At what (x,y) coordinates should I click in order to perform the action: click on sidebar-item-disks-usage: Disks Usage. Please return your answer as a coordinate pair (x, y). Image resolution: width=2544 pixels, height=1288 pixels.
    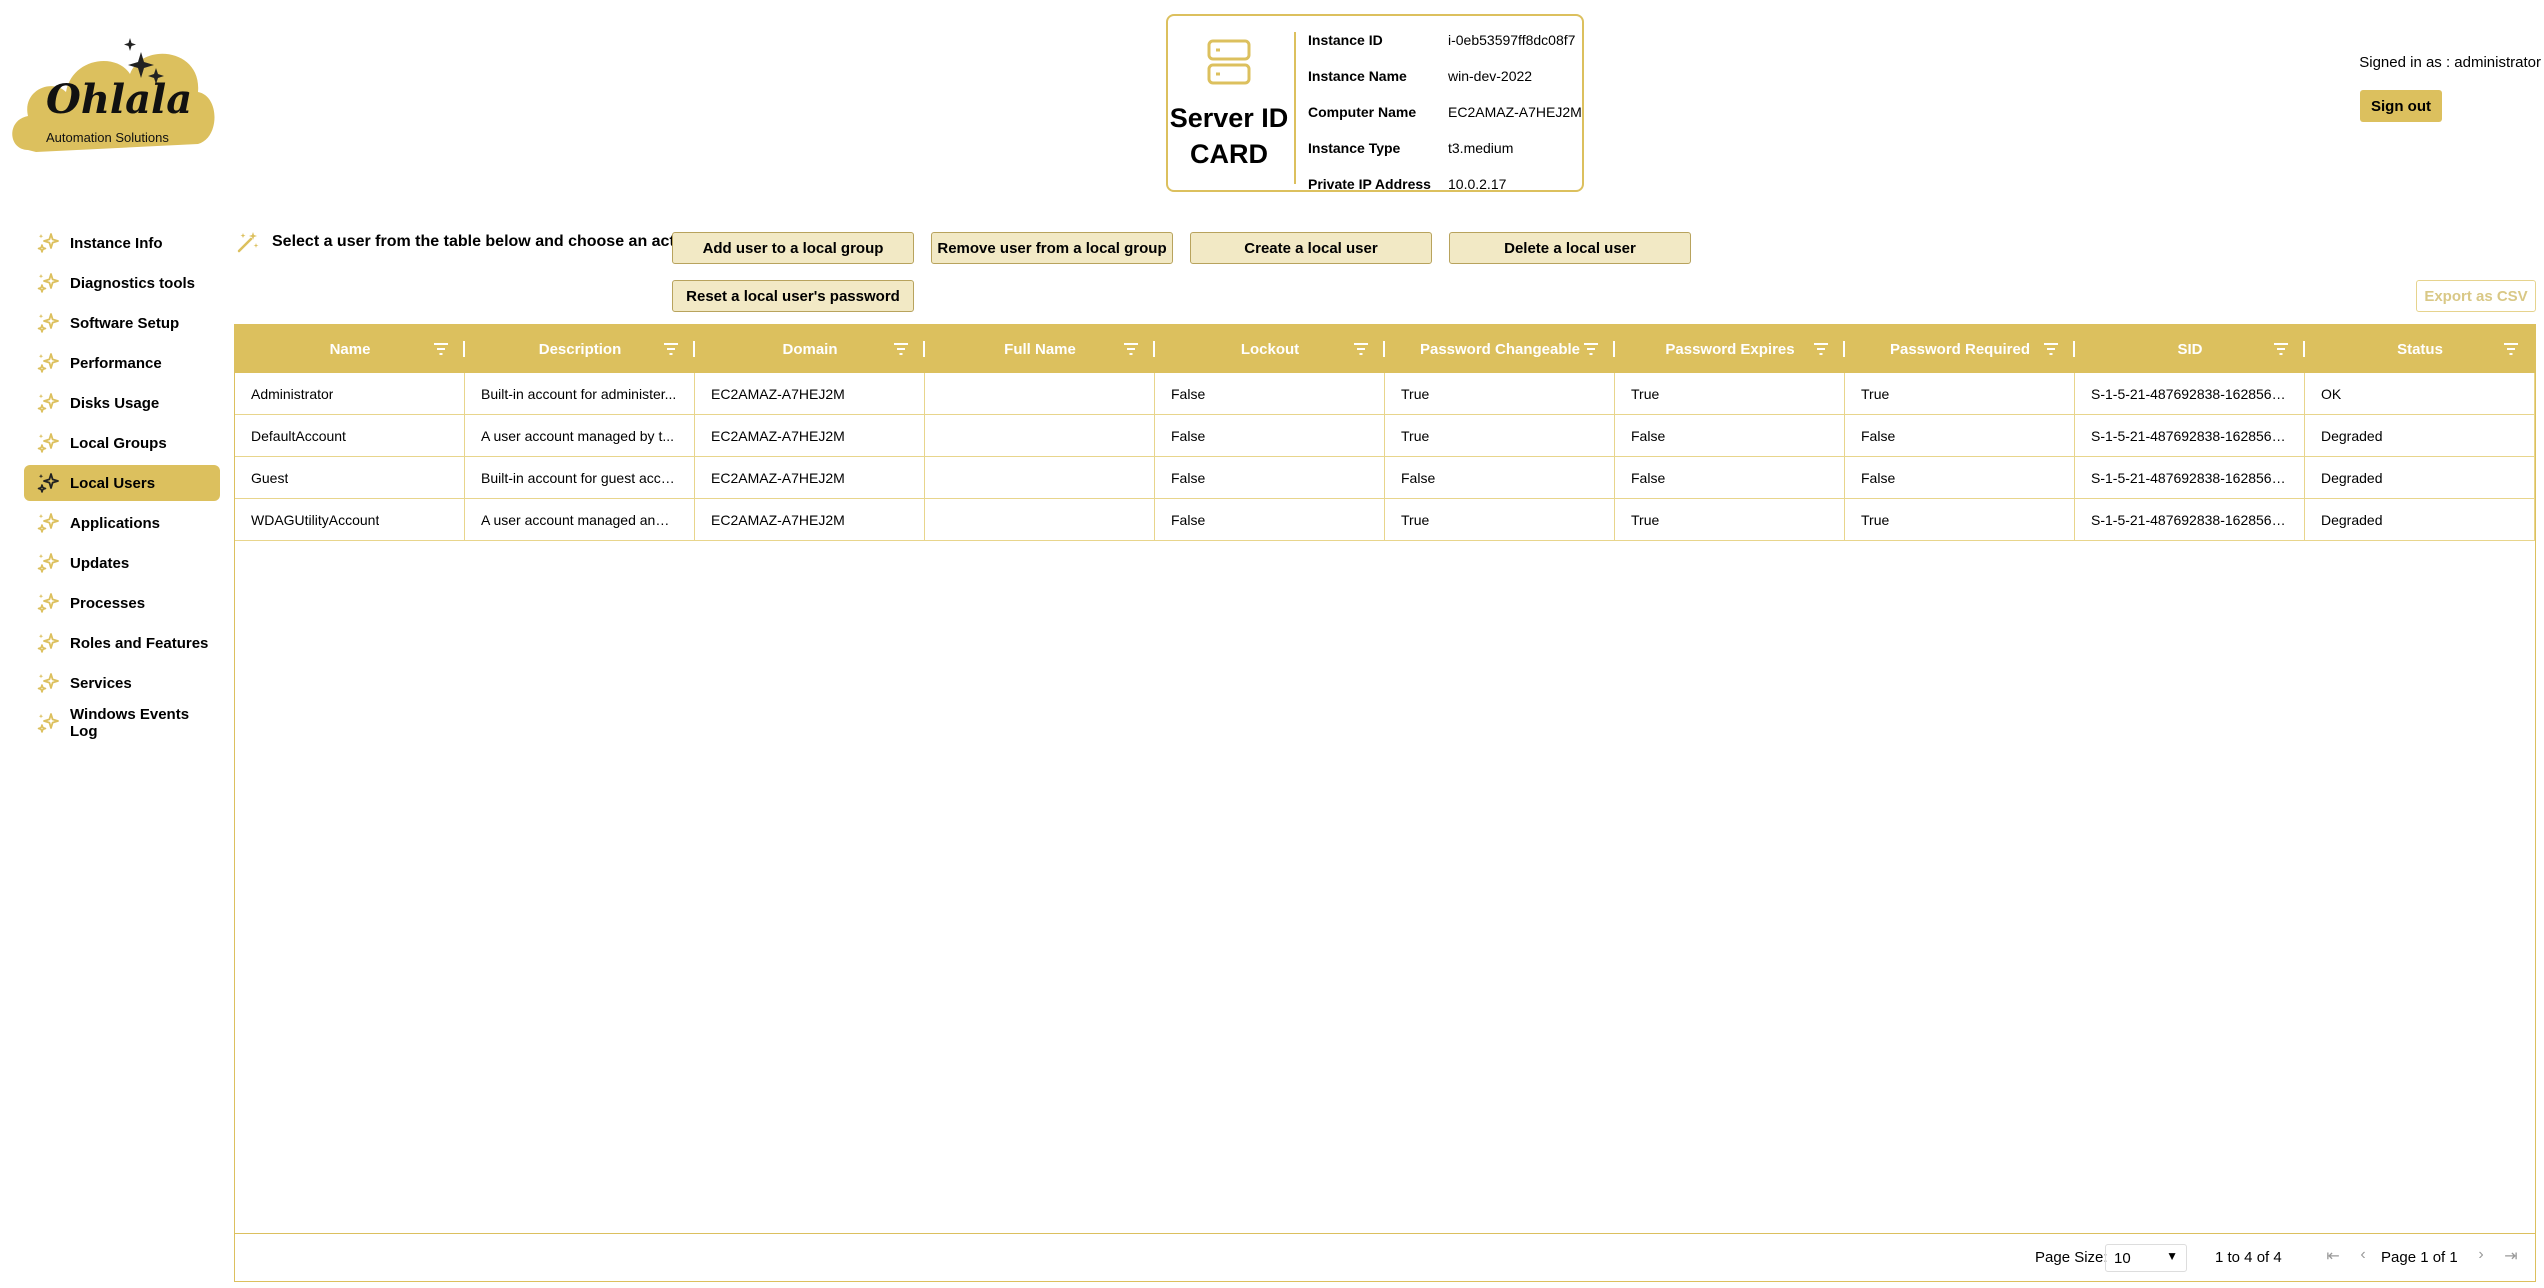
    Looking at the image, I should click on (122, 403).